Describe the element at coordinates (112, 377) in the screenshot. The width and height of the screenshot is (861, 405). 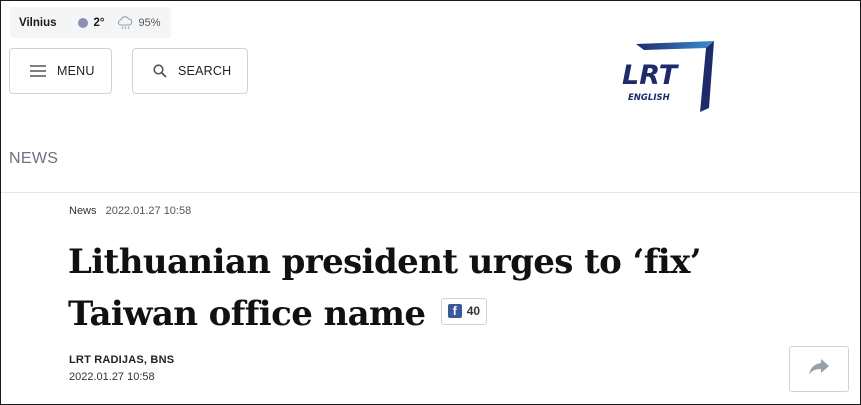
I see `article-datetime-bottom: 2022.01.27 10:58` at that location.